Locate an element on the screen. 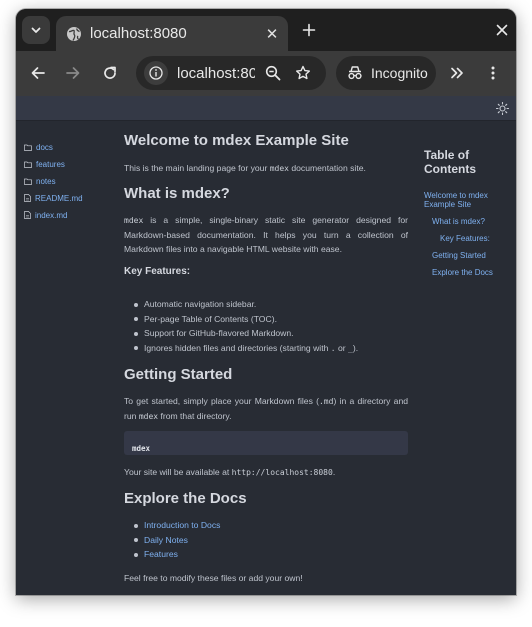 The width and height of the screenshot is (532, 627). more-vertical-icon is located at coordinates (493, 73).